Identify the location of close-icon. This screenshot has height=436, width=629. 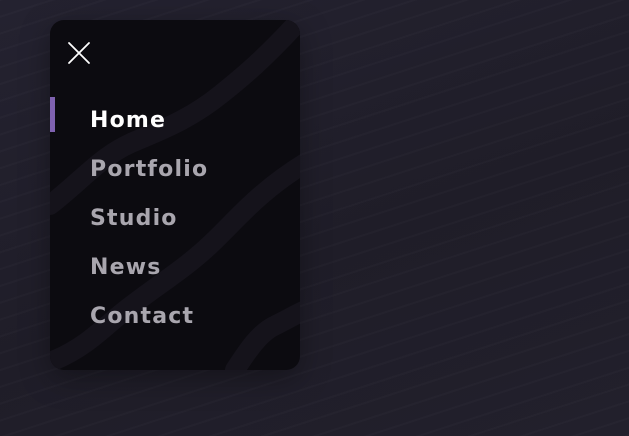
(79, 53).